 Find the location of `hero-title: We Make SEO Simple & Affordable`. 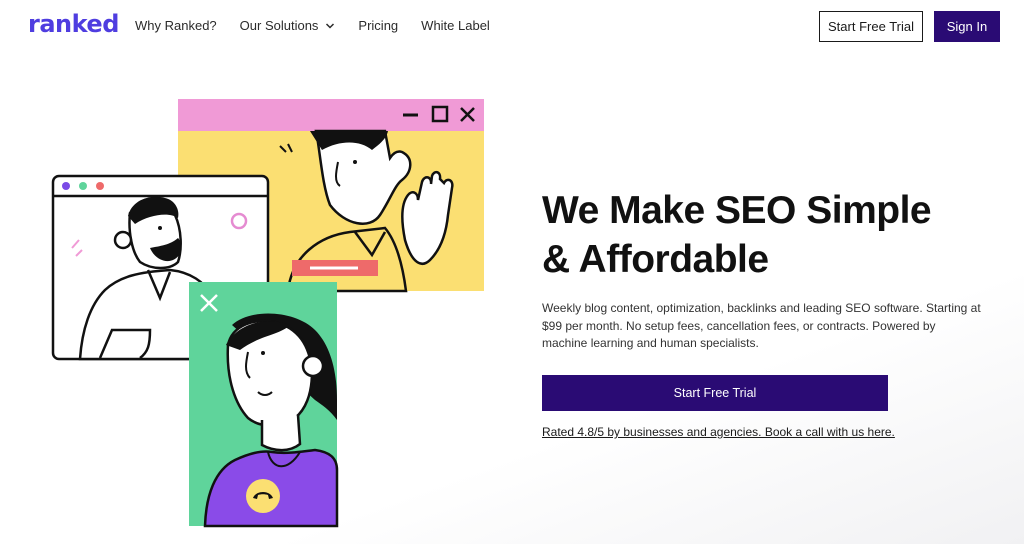

hero-title: We Make SEO Simple & Affordable is located at coordinates (772, 235).